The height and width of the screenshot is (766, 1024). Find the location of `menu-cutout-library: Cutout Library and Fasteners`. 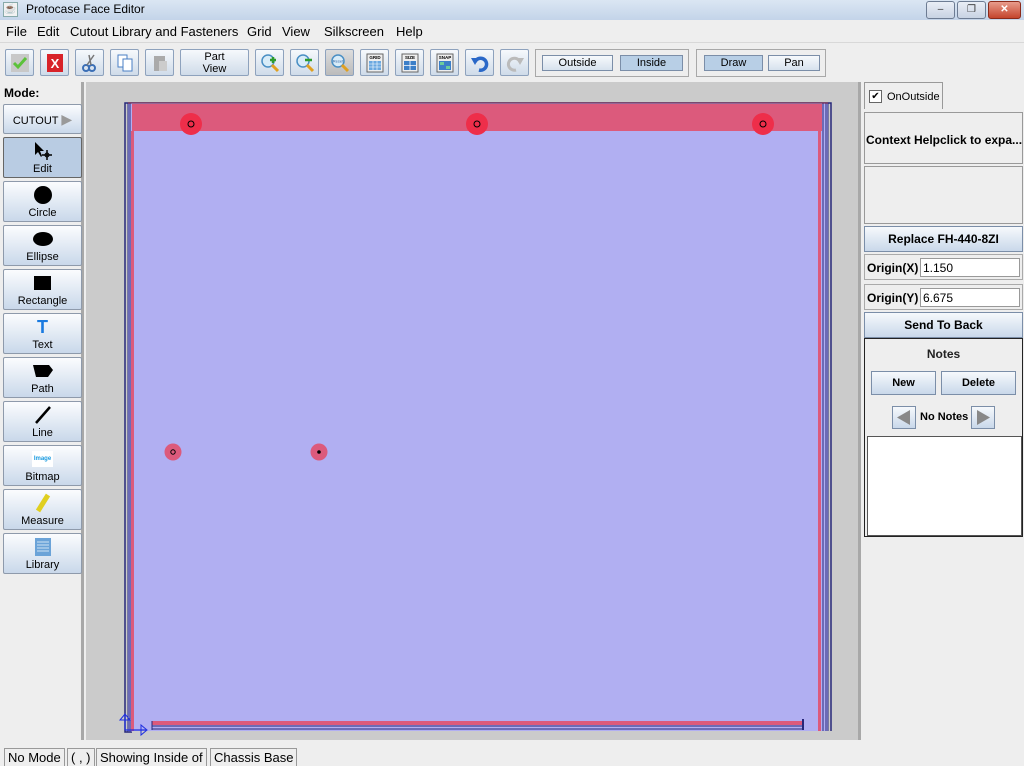

menu-cutout-library: Cutout Library and Fasteners is located at coordinates (154, 31).